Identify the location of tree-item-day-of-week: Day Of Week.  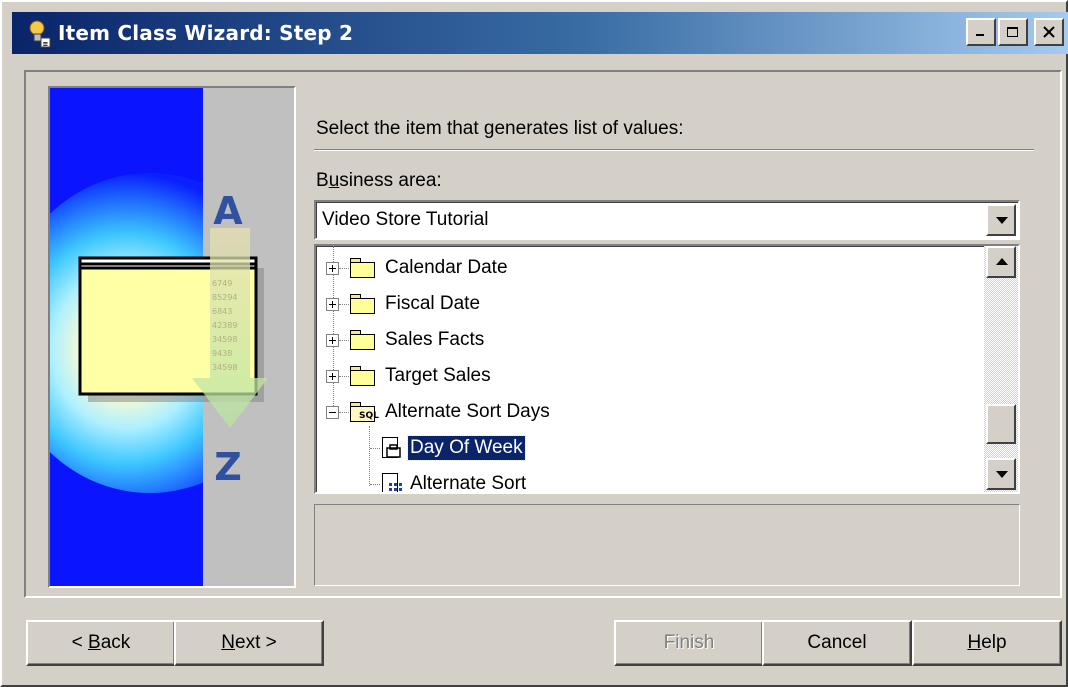
(448, 448).